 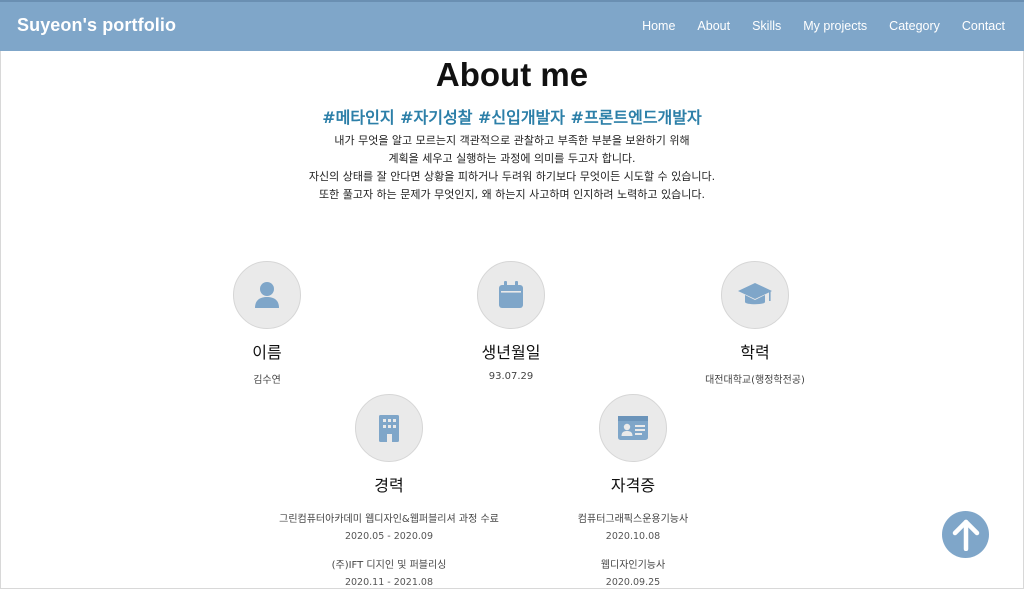 I want to click on hashtags: #메타인지 #자기성찰 #신입개발자 #프론트엔드개발자, so click(x=512, y=117).